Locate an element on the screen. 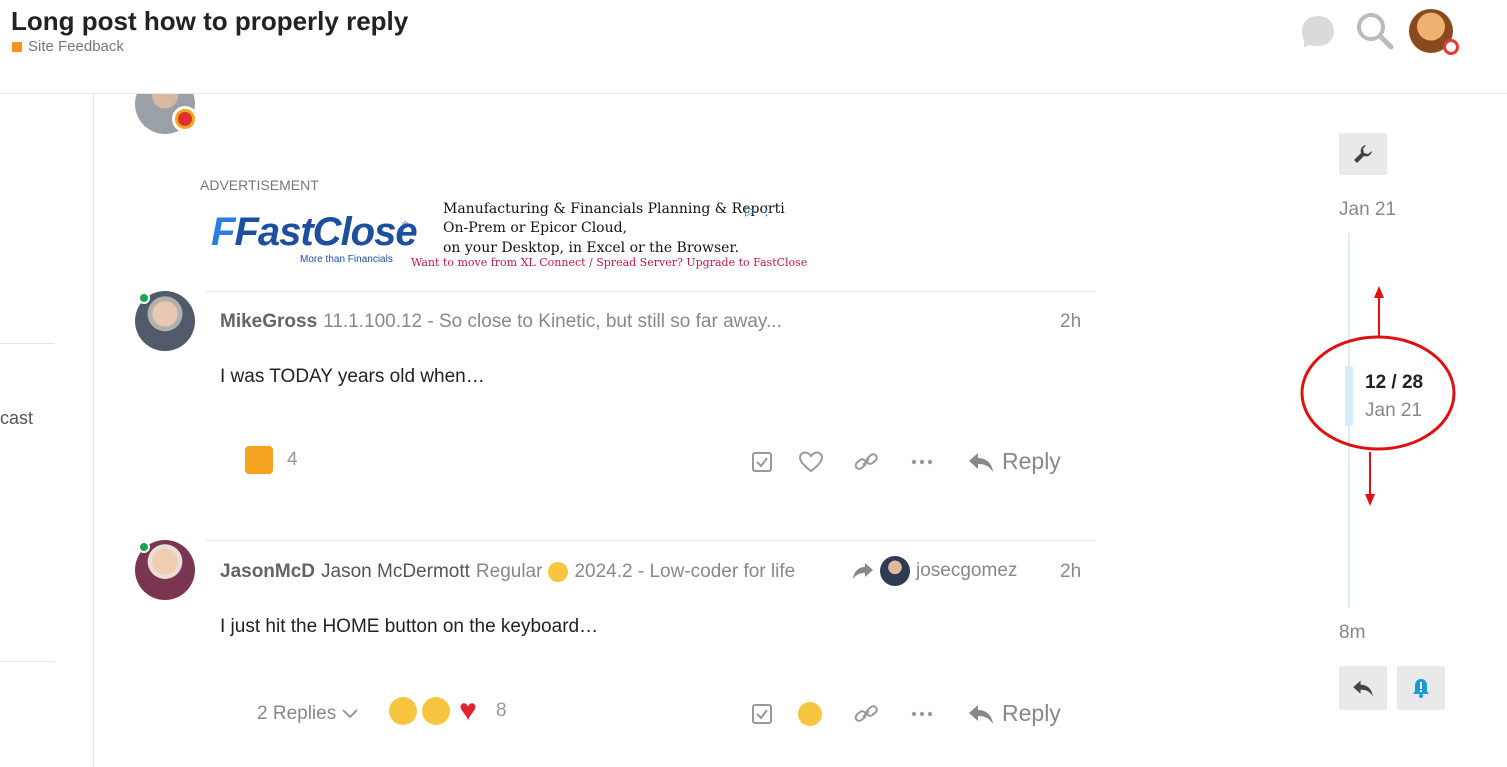 The width and height of the screenshot is (1507, 767). ad-logo-reg: ® is located at coordinates (405, 225).